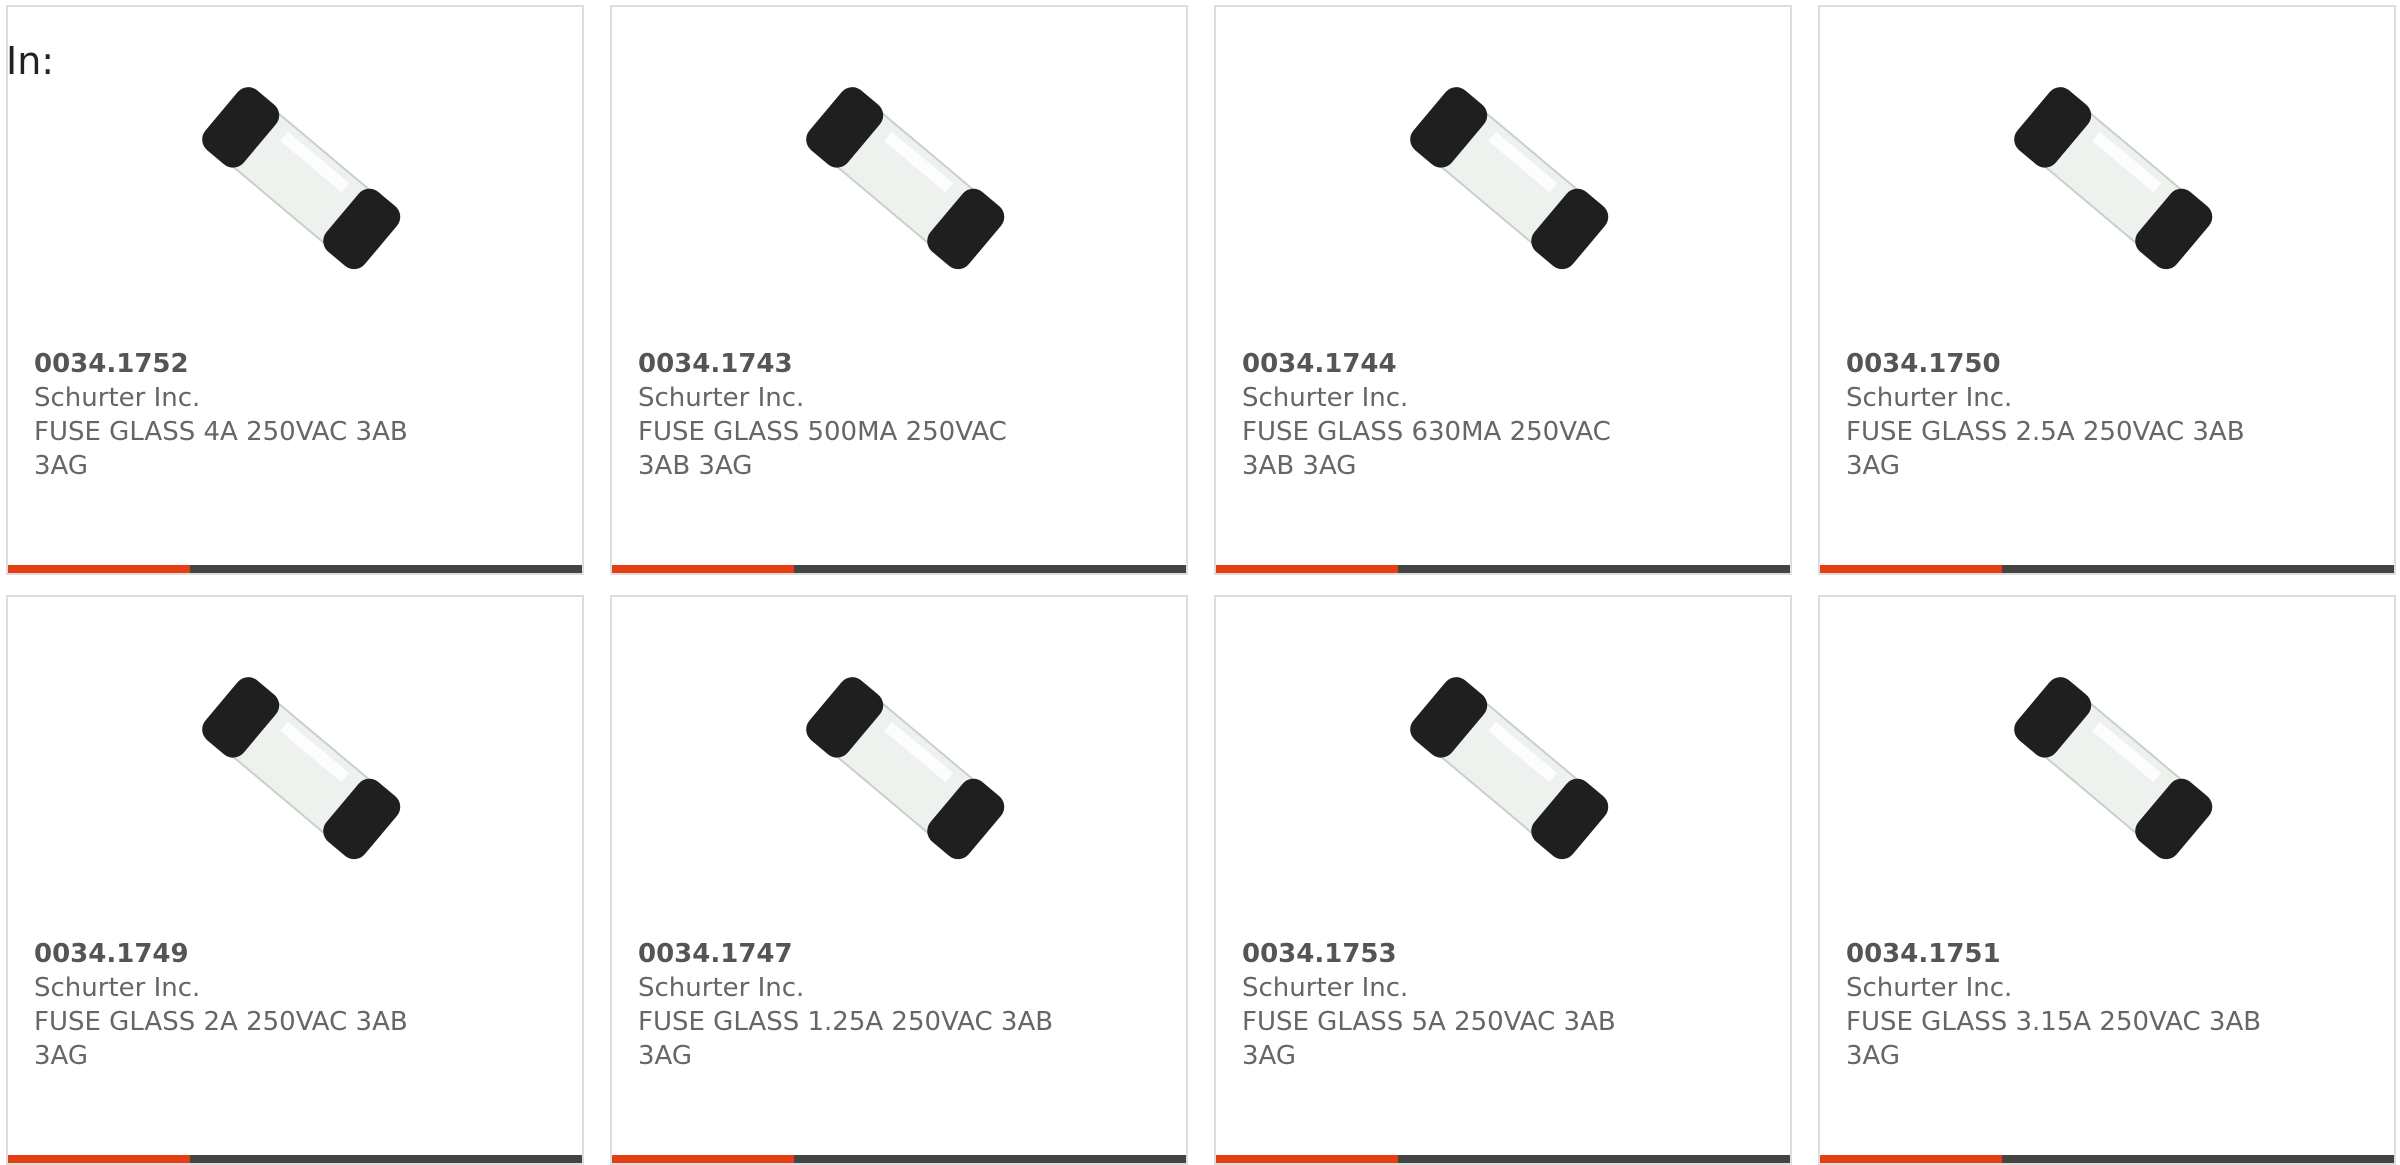  I want to click on product-description: FUSE GLASS 1.25A 250VAC 3AB 3AG, so click(846, 1039).